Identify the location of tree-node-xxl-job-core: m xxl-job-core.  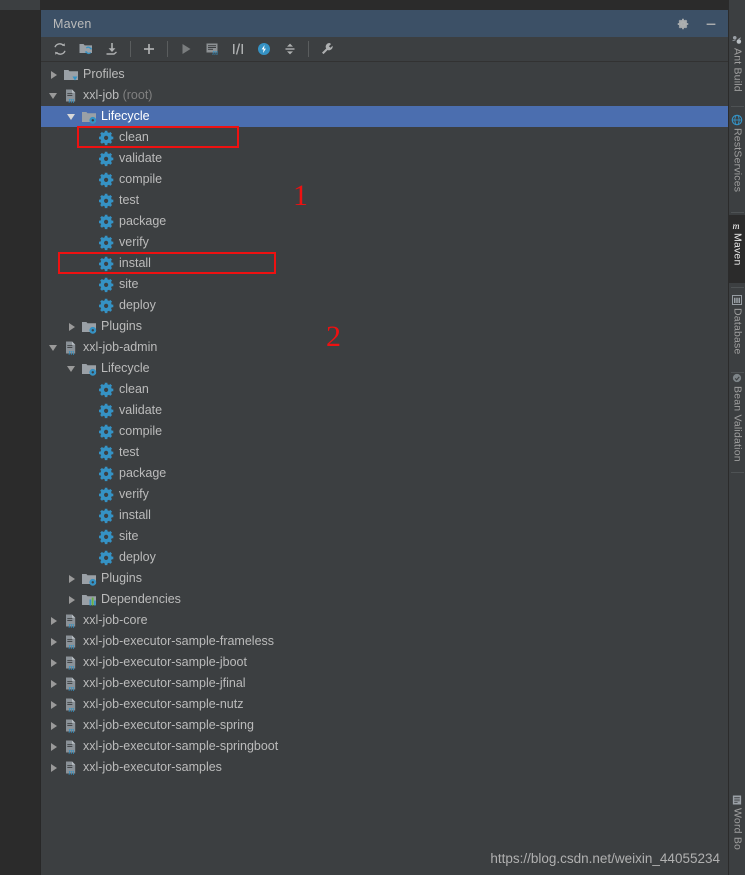
(384, 620).